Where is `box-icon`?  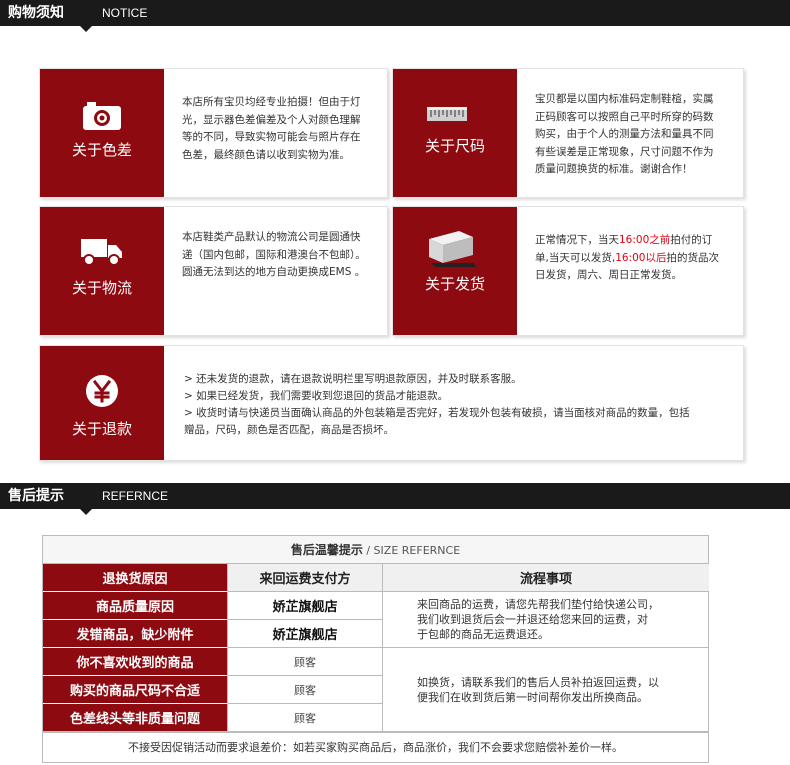
box-icon is located at coordinates (453, 249).